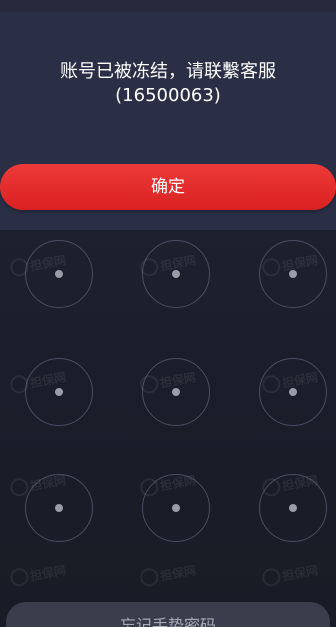 This screenshot has width=336, height=627. I want to click on forgot-pattern-label: 忘记手势密码, so click(167, 621).